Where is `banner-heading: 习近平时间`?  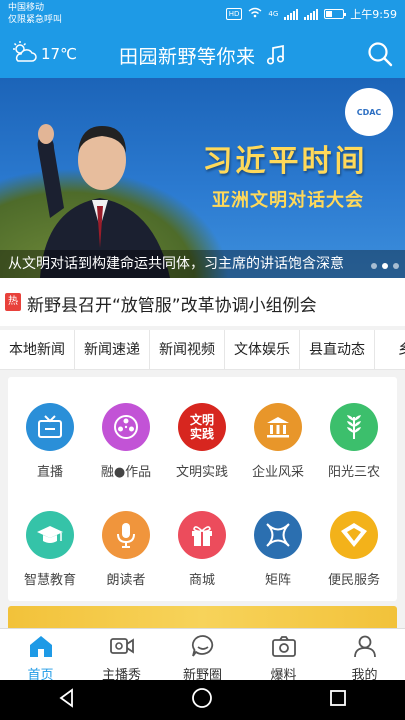
banner-heading: 习近平时间 is located at coordinates (285, 161).